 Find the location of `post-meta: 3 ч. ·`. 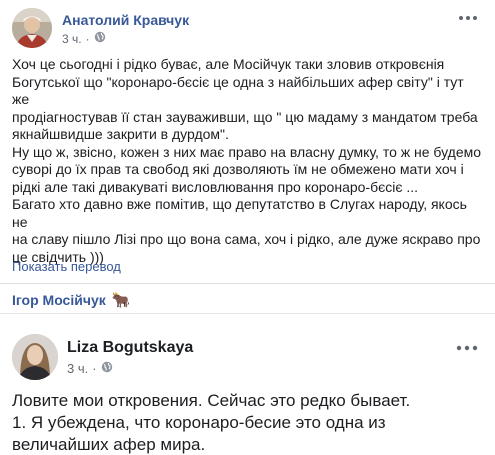

post-meta: 3 ч. · is located at coordinates (84, 38).